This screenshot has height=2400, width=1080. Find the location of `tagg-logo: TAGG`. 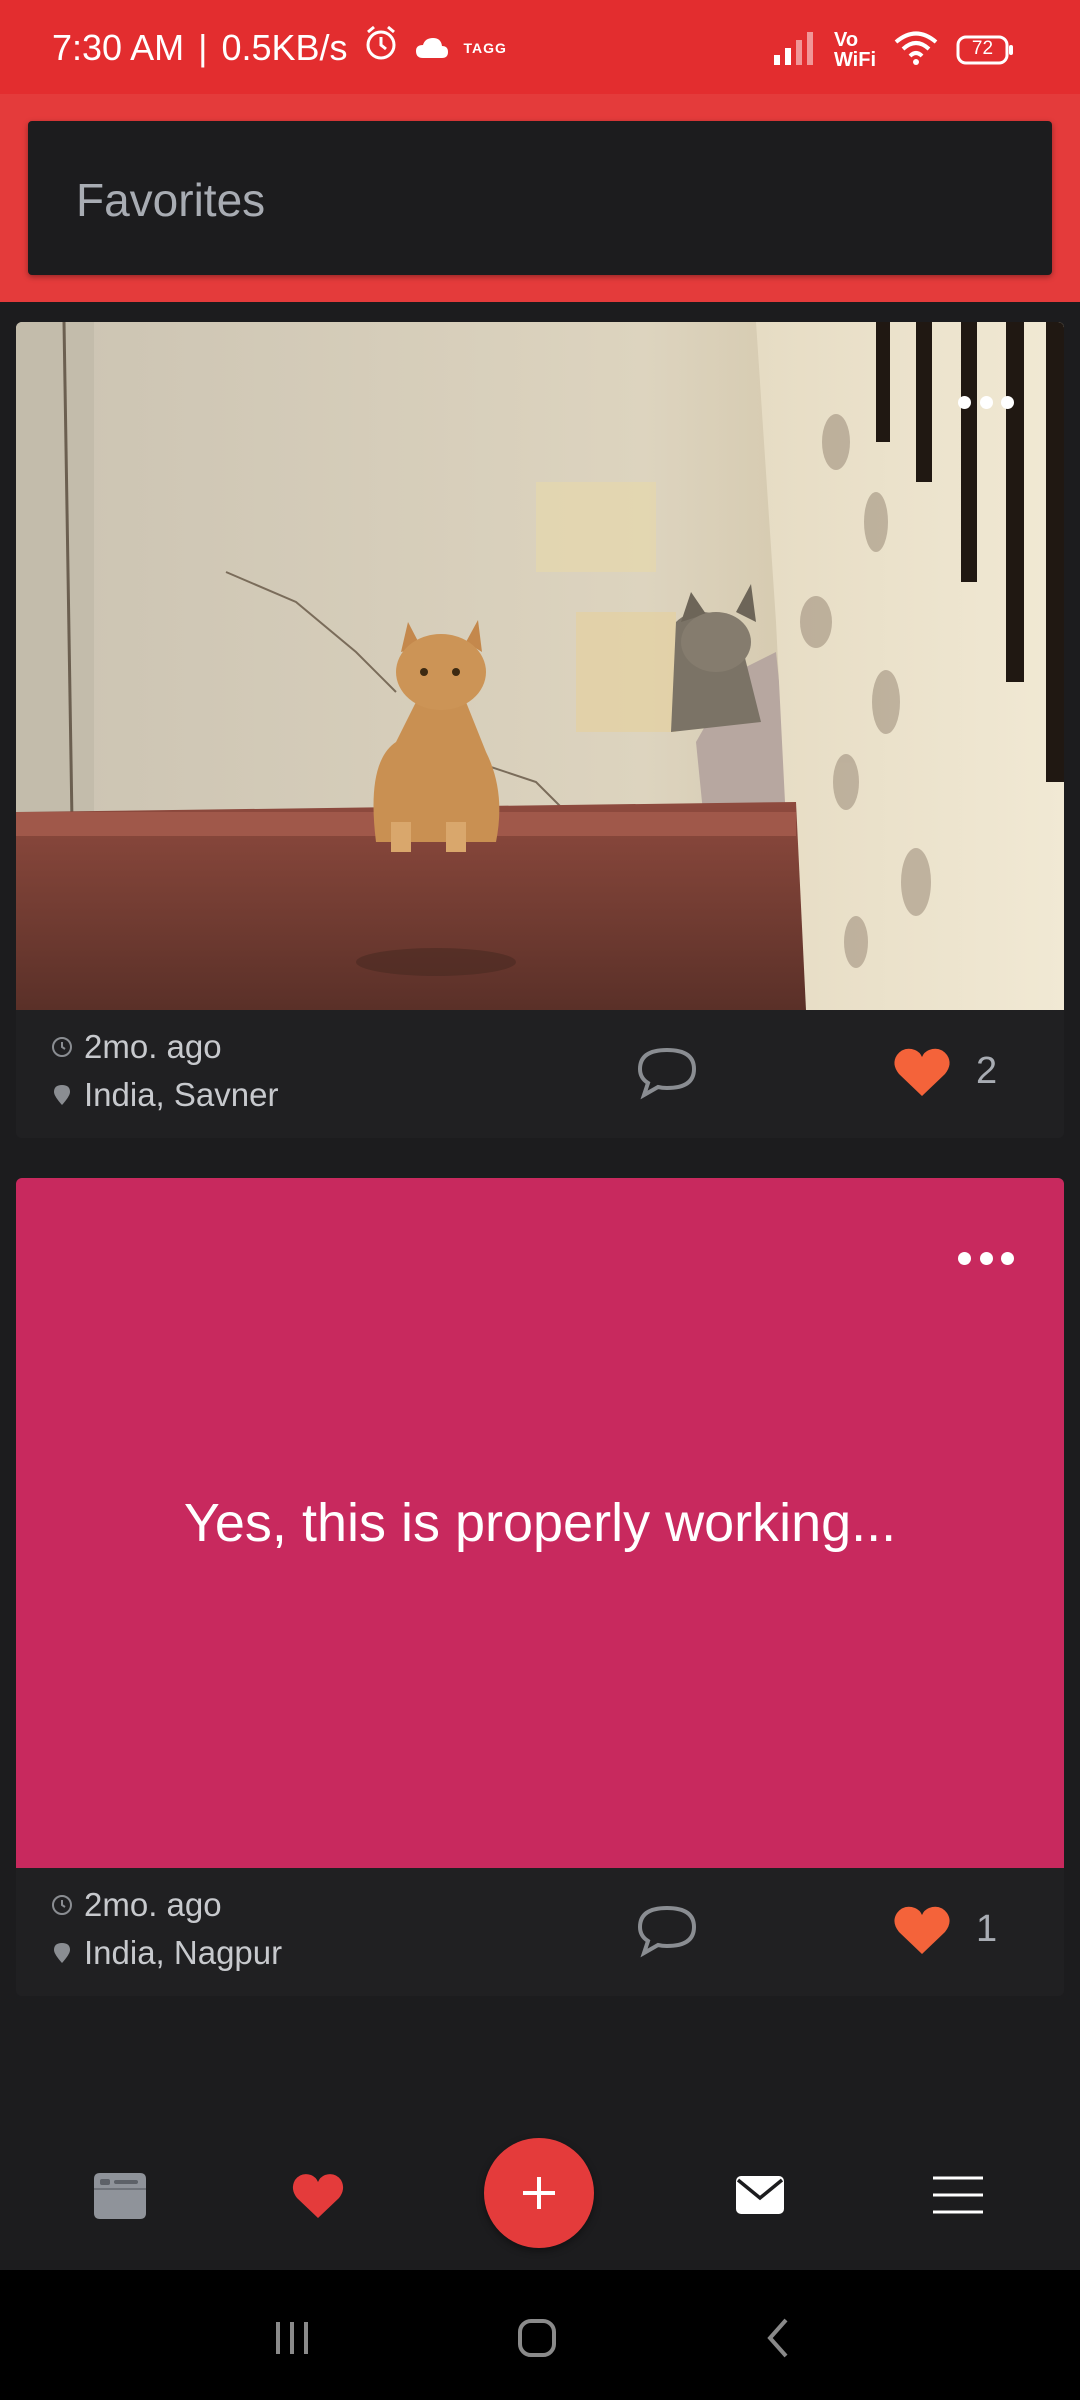

tagg-logo: TAGG is located at coordinates (485, 47).